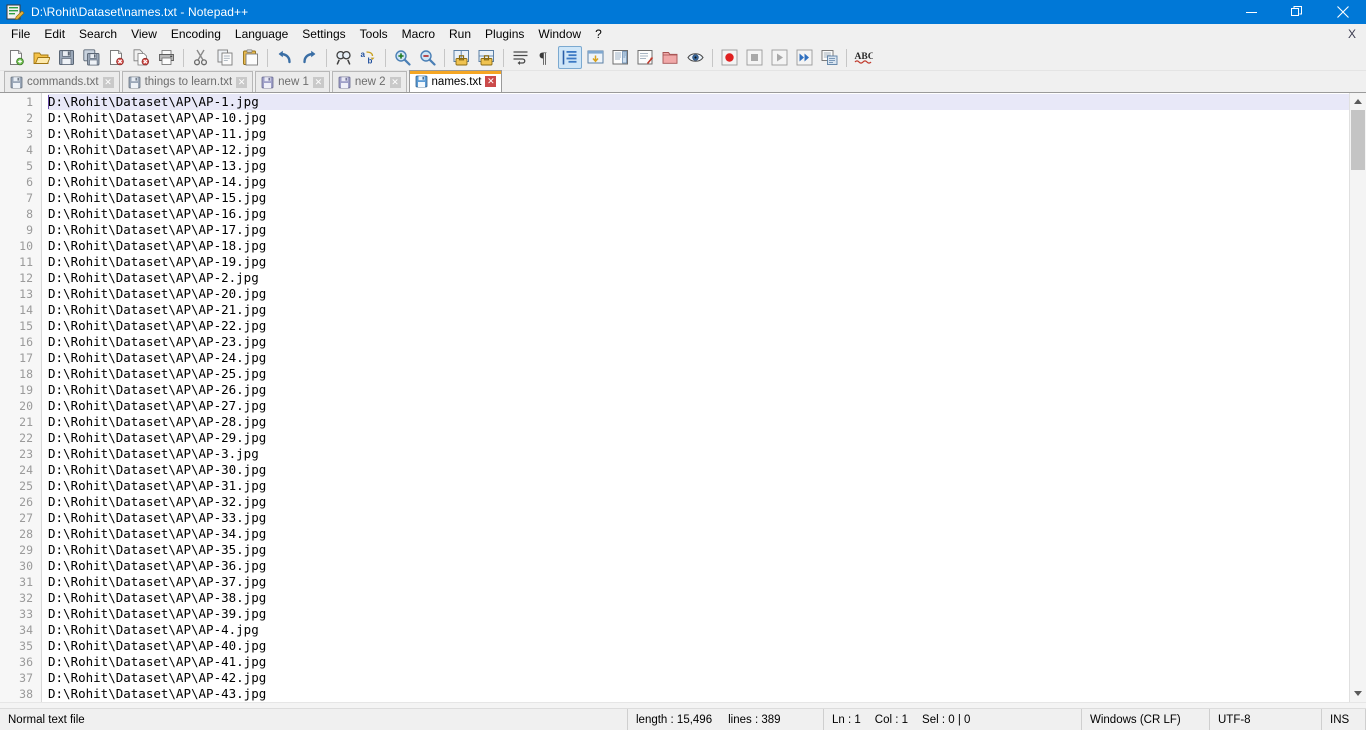 This screenshot has width=1366, height=730. What do you see at coordinates (695, 57) in the screenshot?
I see `monitoring-eye-icon` at bounding box center [695, 57].